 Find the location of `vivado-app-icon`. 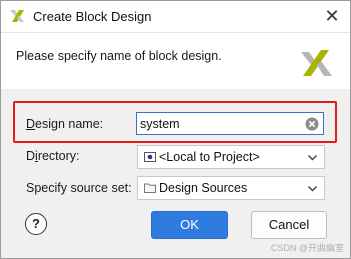

vivado-app-icon is located at coordinates (17, 16).